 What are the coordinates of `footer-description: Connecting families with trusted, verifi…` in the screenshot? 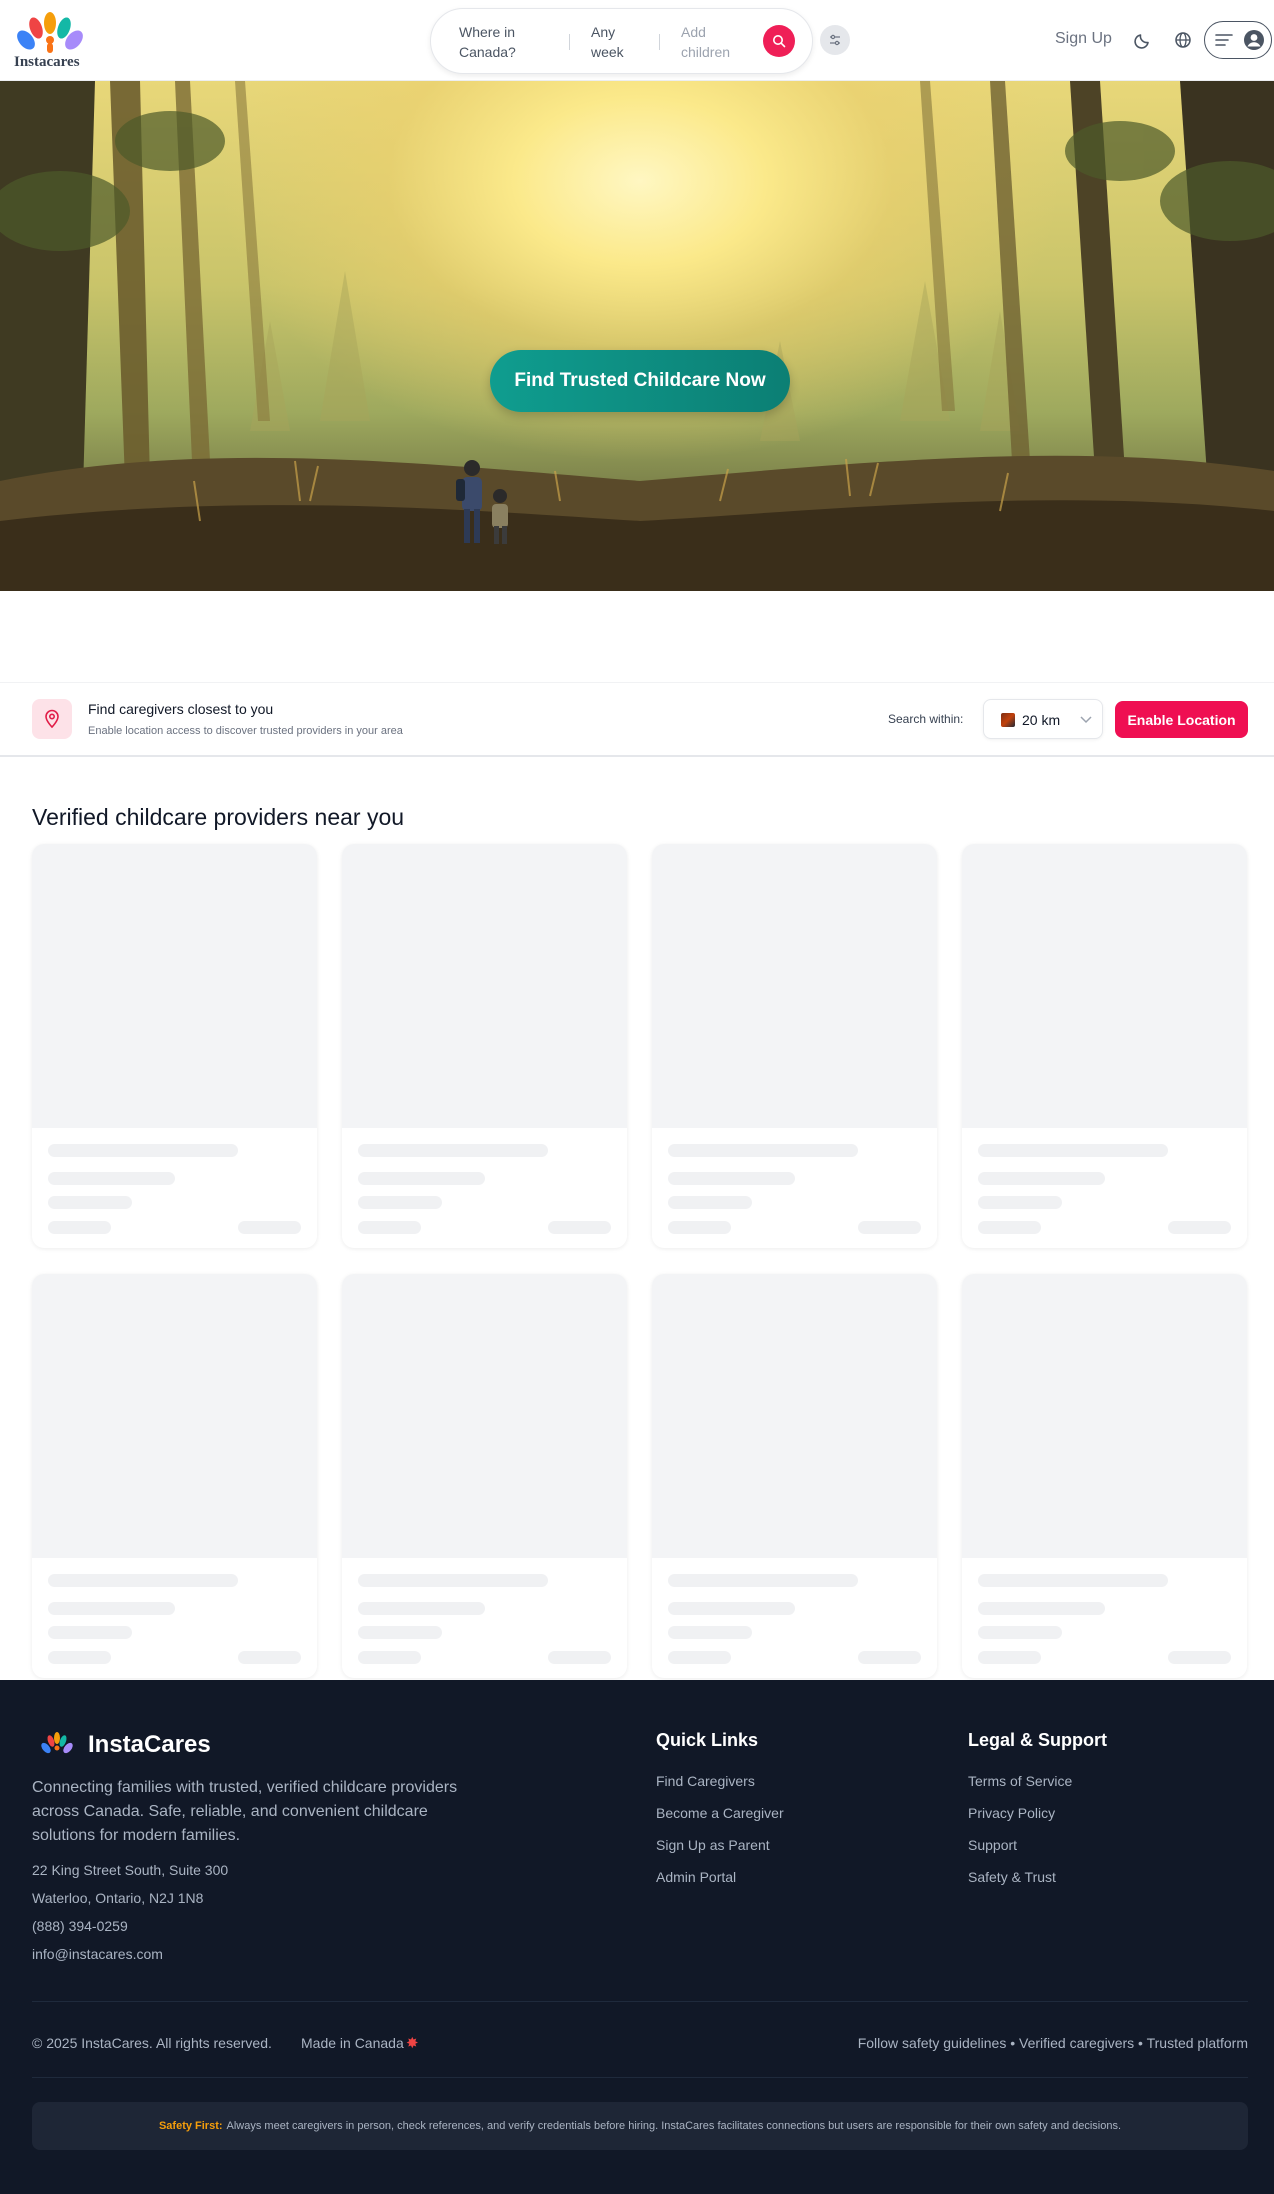 It's located at (245, 1811).